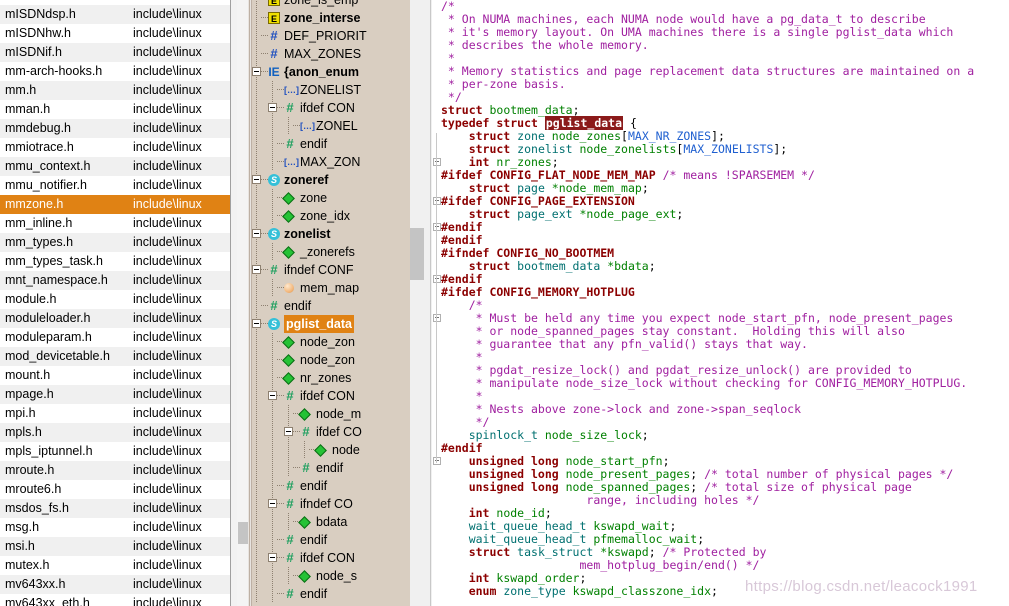 The height and width of the screenshot is (606, 1009). What do you see at coordinates (115, 432) in the screenshot?
I see `file-list-item: mpls.h include\linux` at bounding box center [115, 432].